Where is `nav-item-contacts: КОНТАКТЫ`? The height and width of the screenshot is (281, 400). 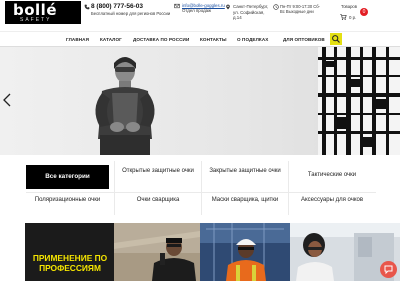 nav-item-contacts: КОНТАКТЫ is located at coordinates (213, 39).